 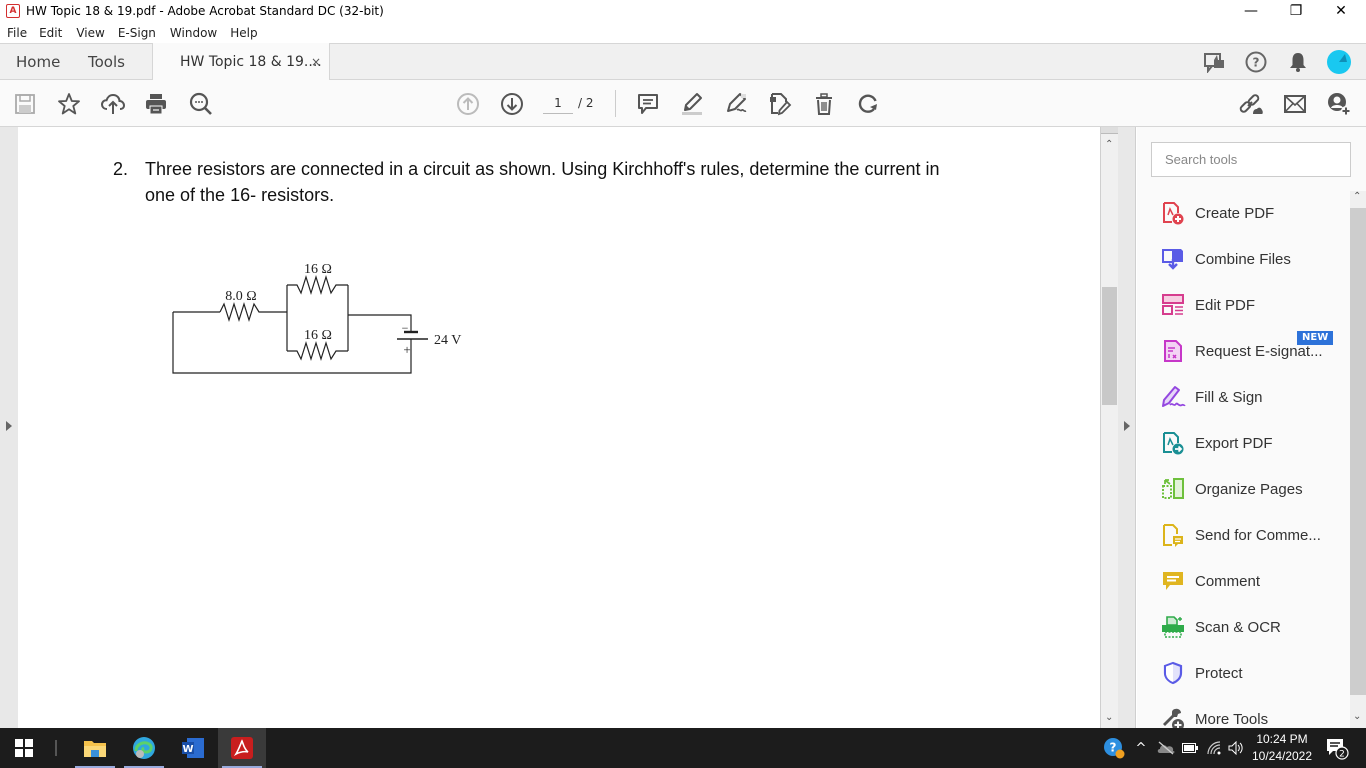 I want to click on menu-esign: E-Sign, so click(x=137, y=33).